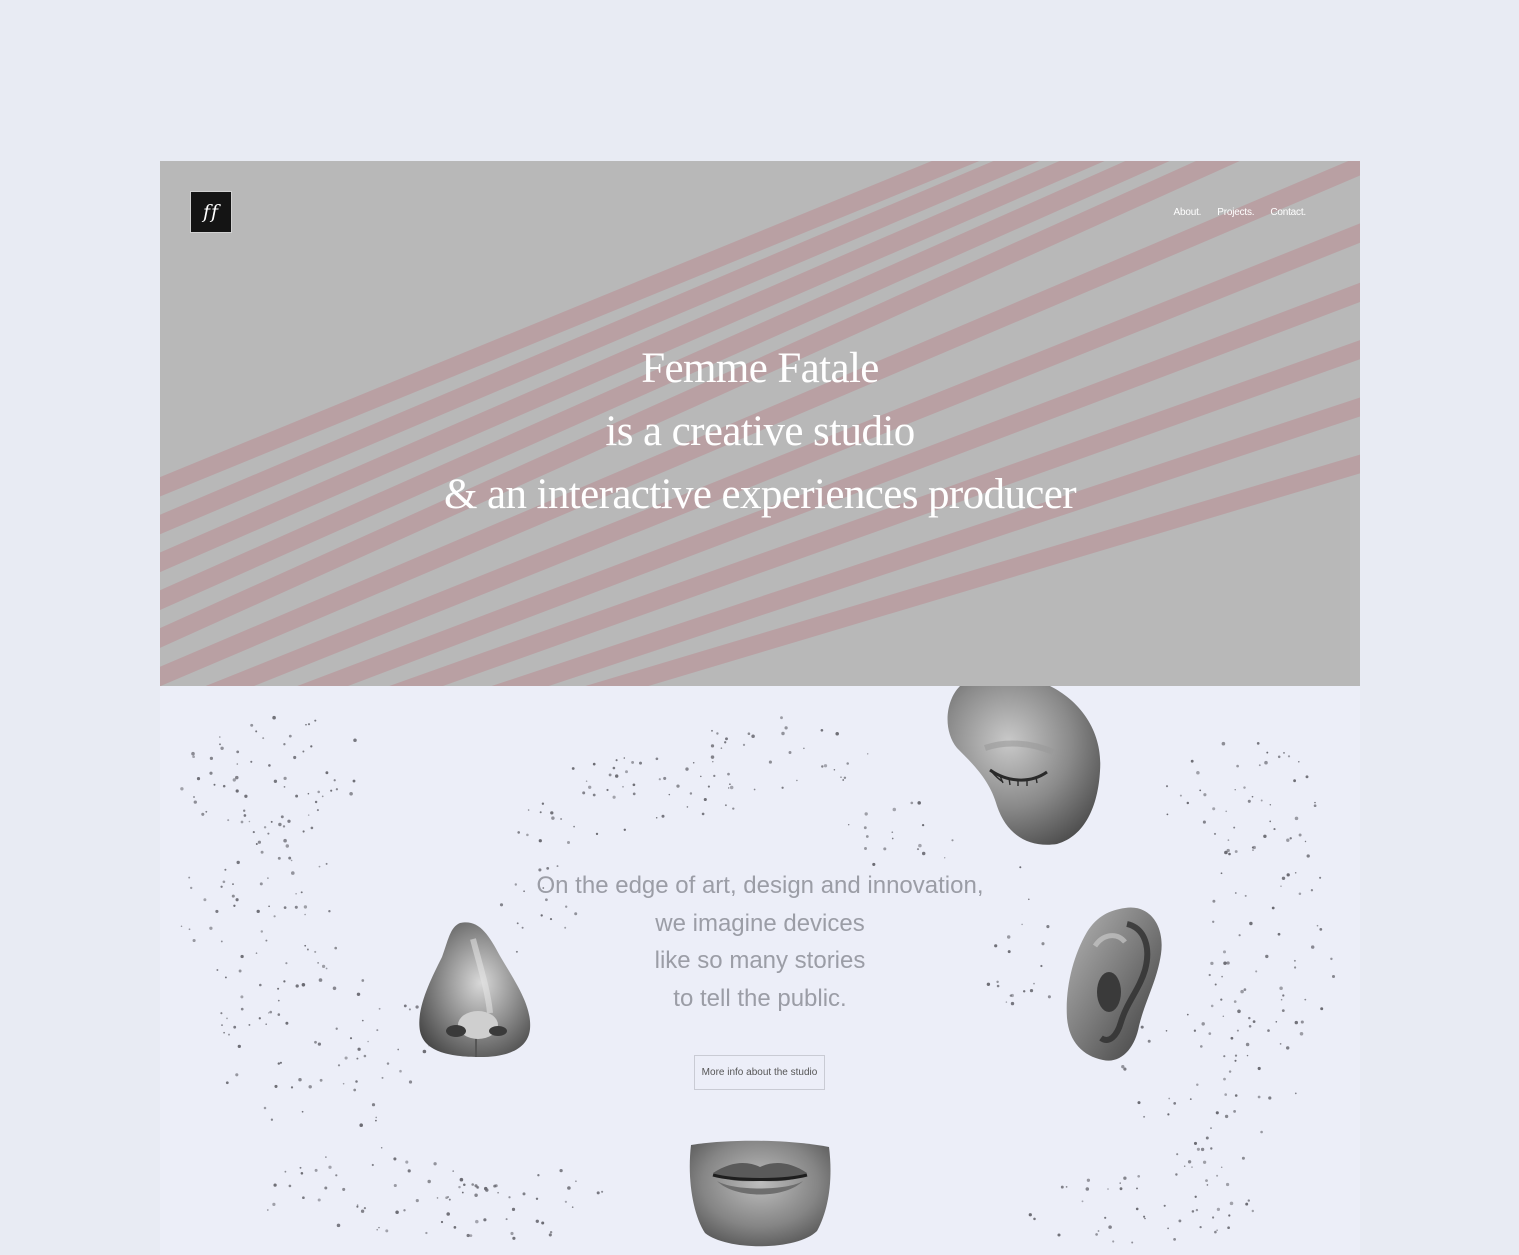 This screenshot has height=1255, width=1519. I want to click on intro-line-2: we imagine devices, so click(760, 923).